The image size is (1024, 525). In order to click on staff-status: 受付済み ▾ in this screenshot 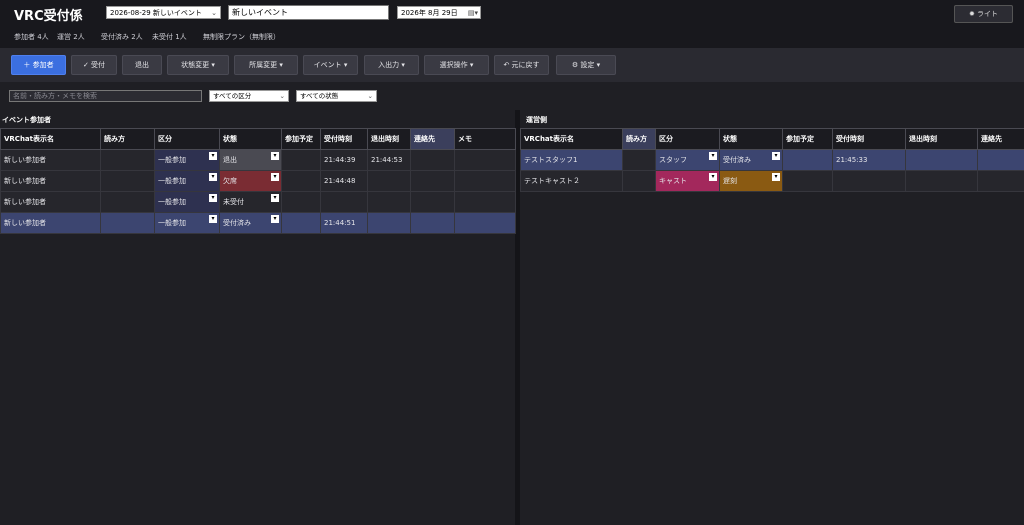, I will do `click(751, 160)`.